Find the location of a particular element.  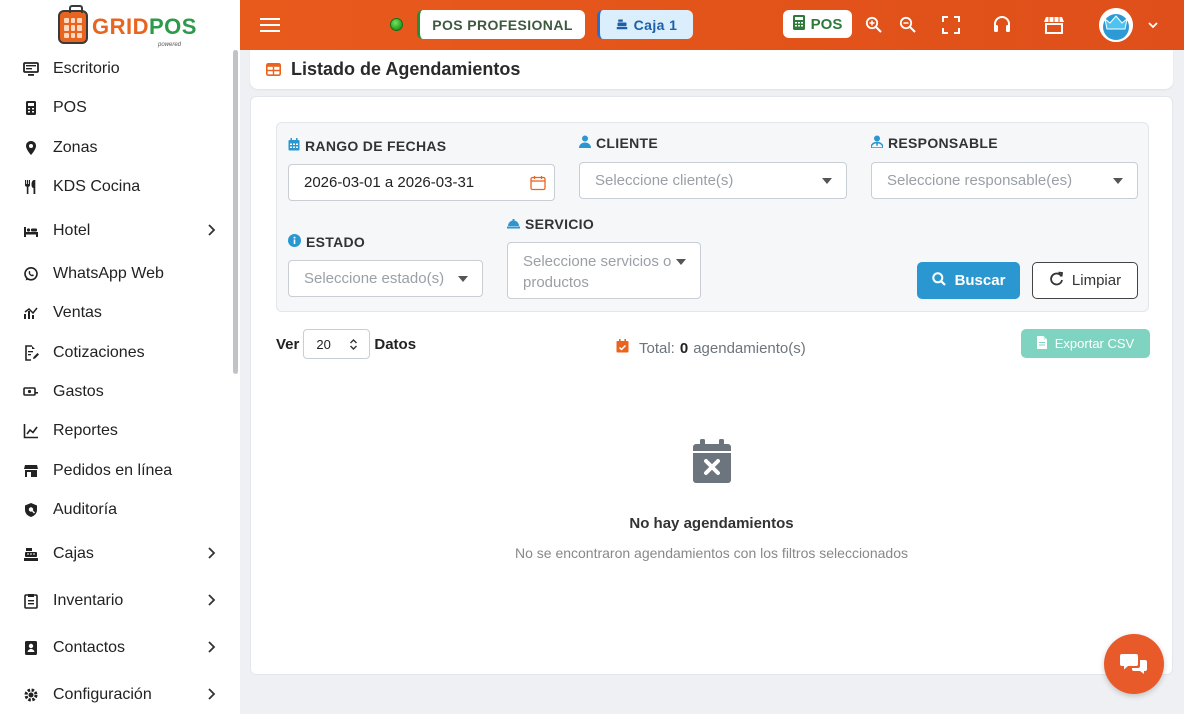

sidebar-item-kds-cocina: KDS Cocina is located at coordinates (116, 187).